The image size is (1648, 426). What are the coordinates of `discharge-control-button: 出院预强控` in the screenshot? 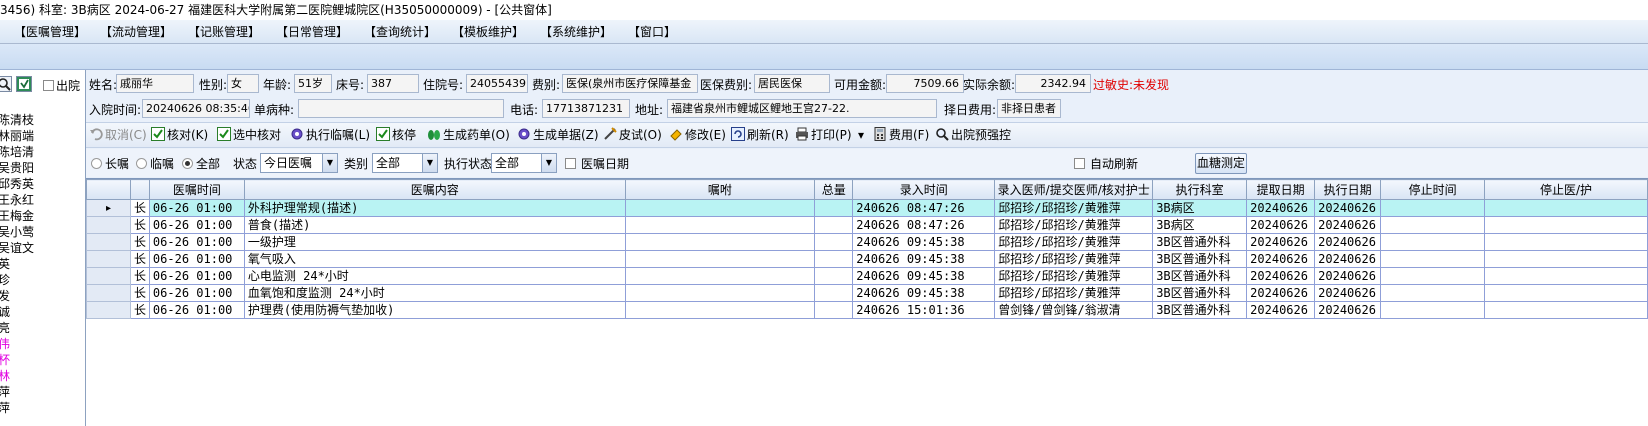 It's located at (973, 135).